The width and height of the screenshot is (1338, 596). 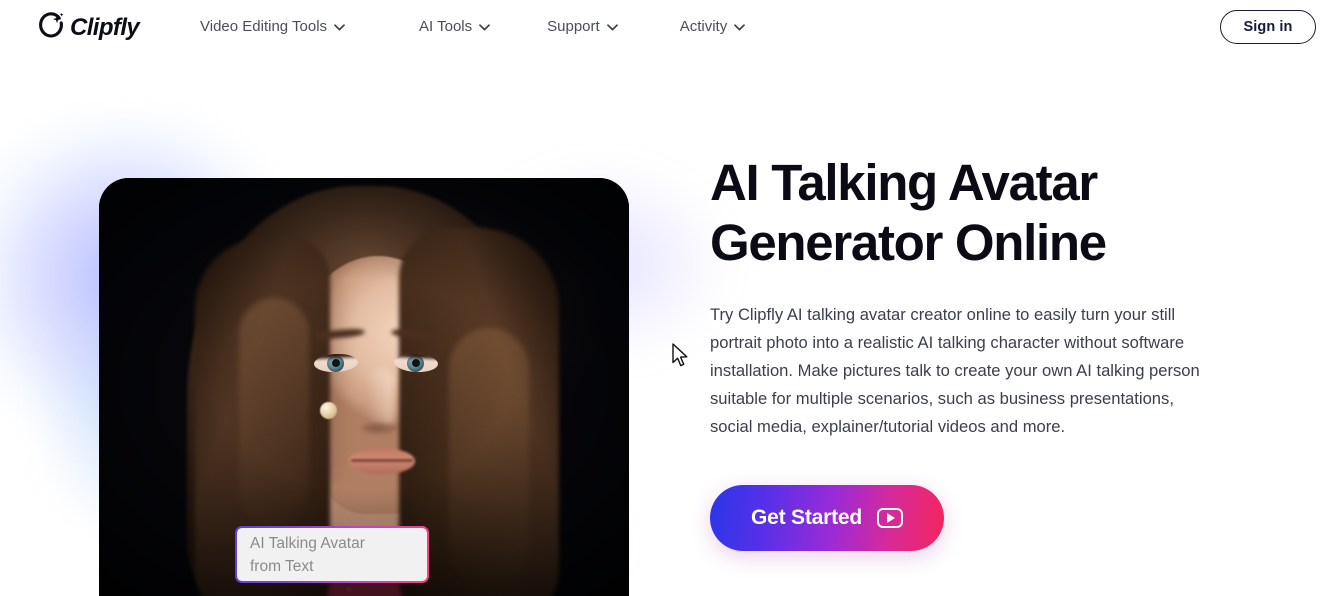 What do you see at coordinates (332, 554) in the screenshot?
I see `video-caption-chip: AI Talking Avatar from Text` at bounding box center [332, 554].